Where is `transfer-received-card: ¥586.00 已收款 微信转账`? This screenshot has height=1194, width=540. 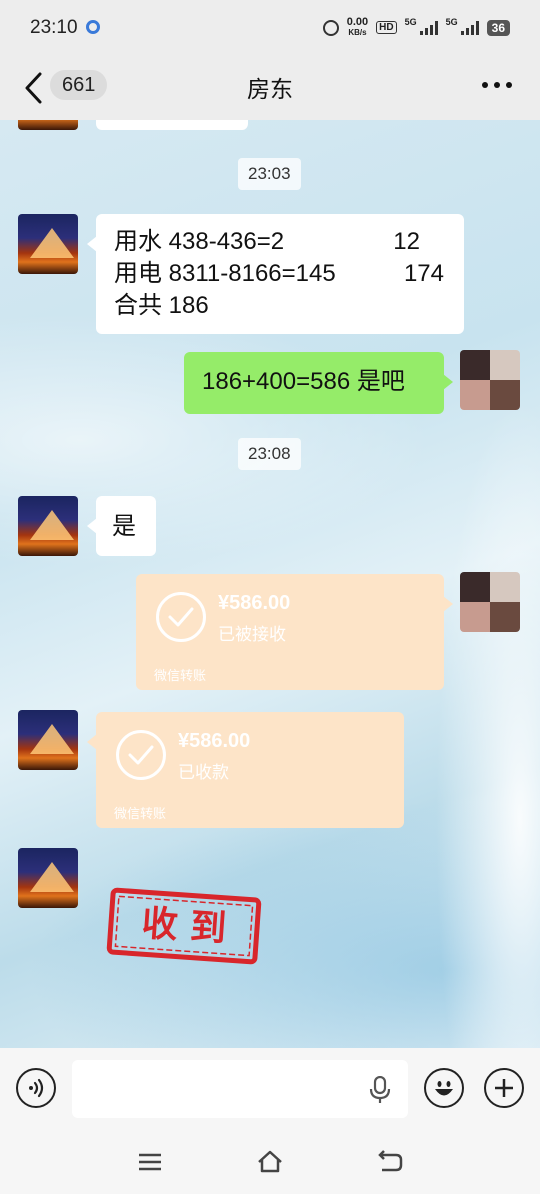
transfer-received-card: ¥586.00 已收款 微信转账 is located at coordinates (245, 770).